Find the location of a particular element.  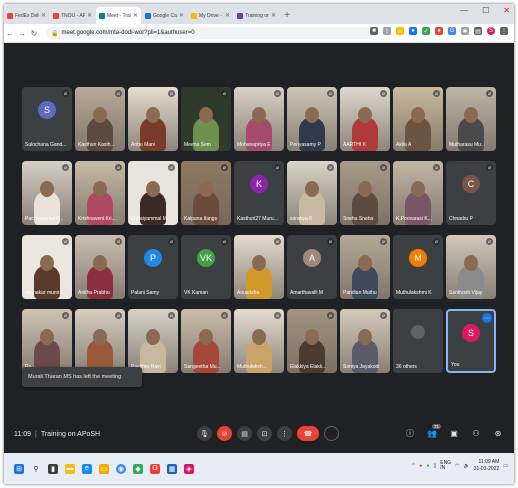

check-extension-icon: ✓ is located at coordinates (426, 31).